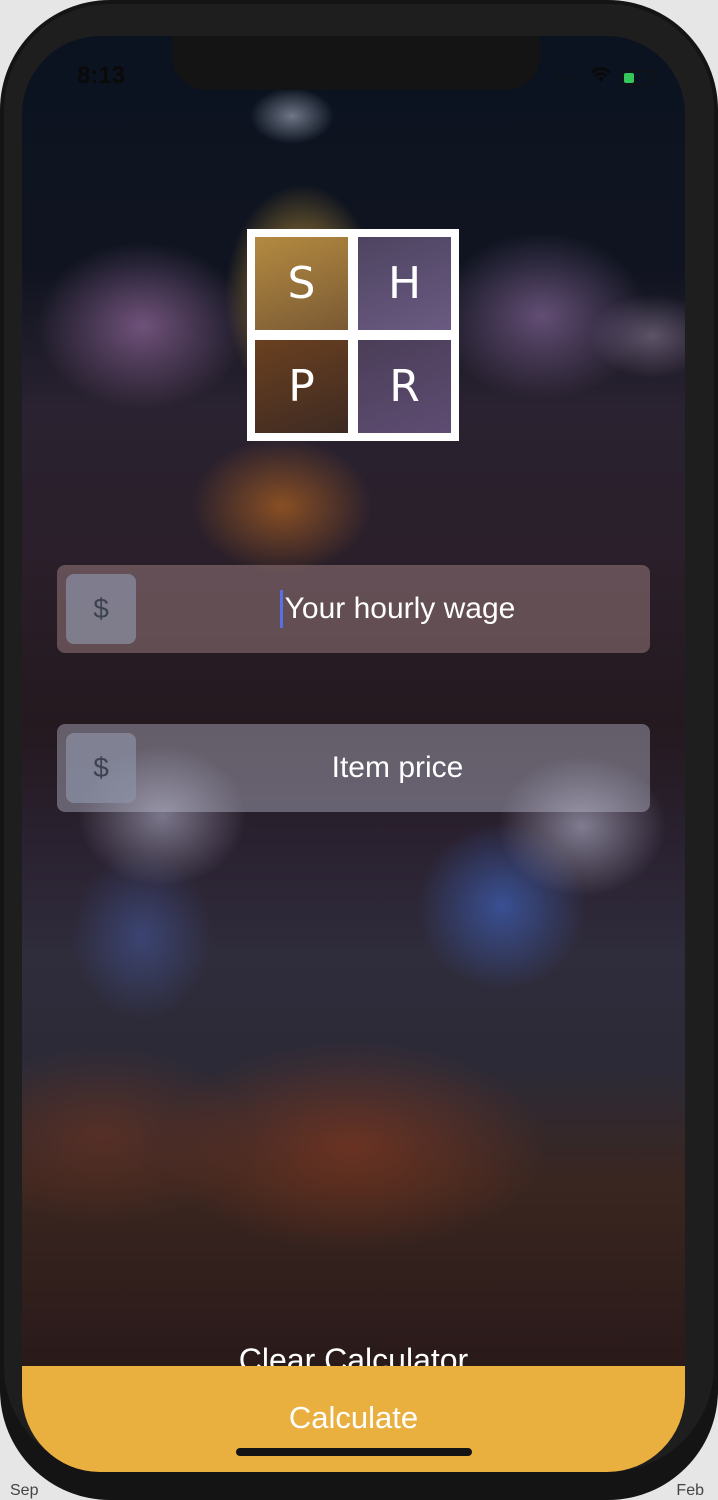 This screenshot has width=718, height=1500. I want to click on hourly-wage-field: $ Your hourly wage, so click(353, 609).